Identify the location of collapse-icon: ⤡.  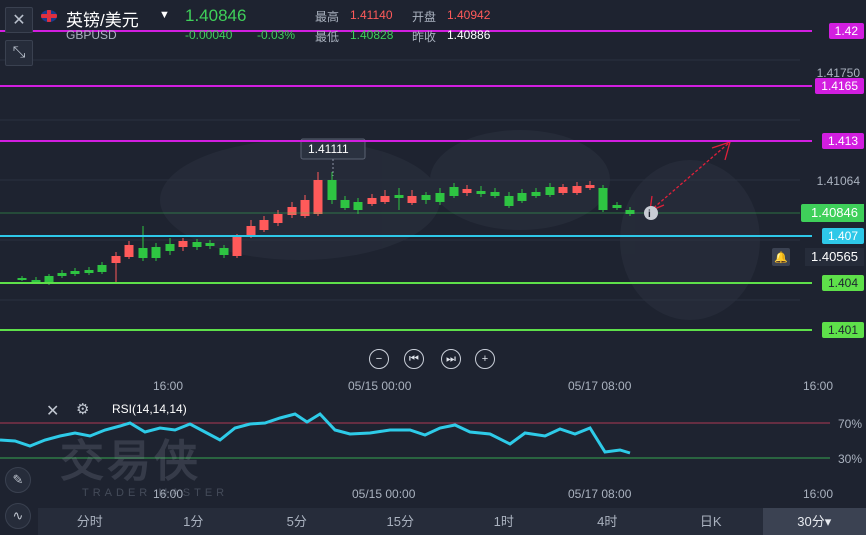
(19, 53).